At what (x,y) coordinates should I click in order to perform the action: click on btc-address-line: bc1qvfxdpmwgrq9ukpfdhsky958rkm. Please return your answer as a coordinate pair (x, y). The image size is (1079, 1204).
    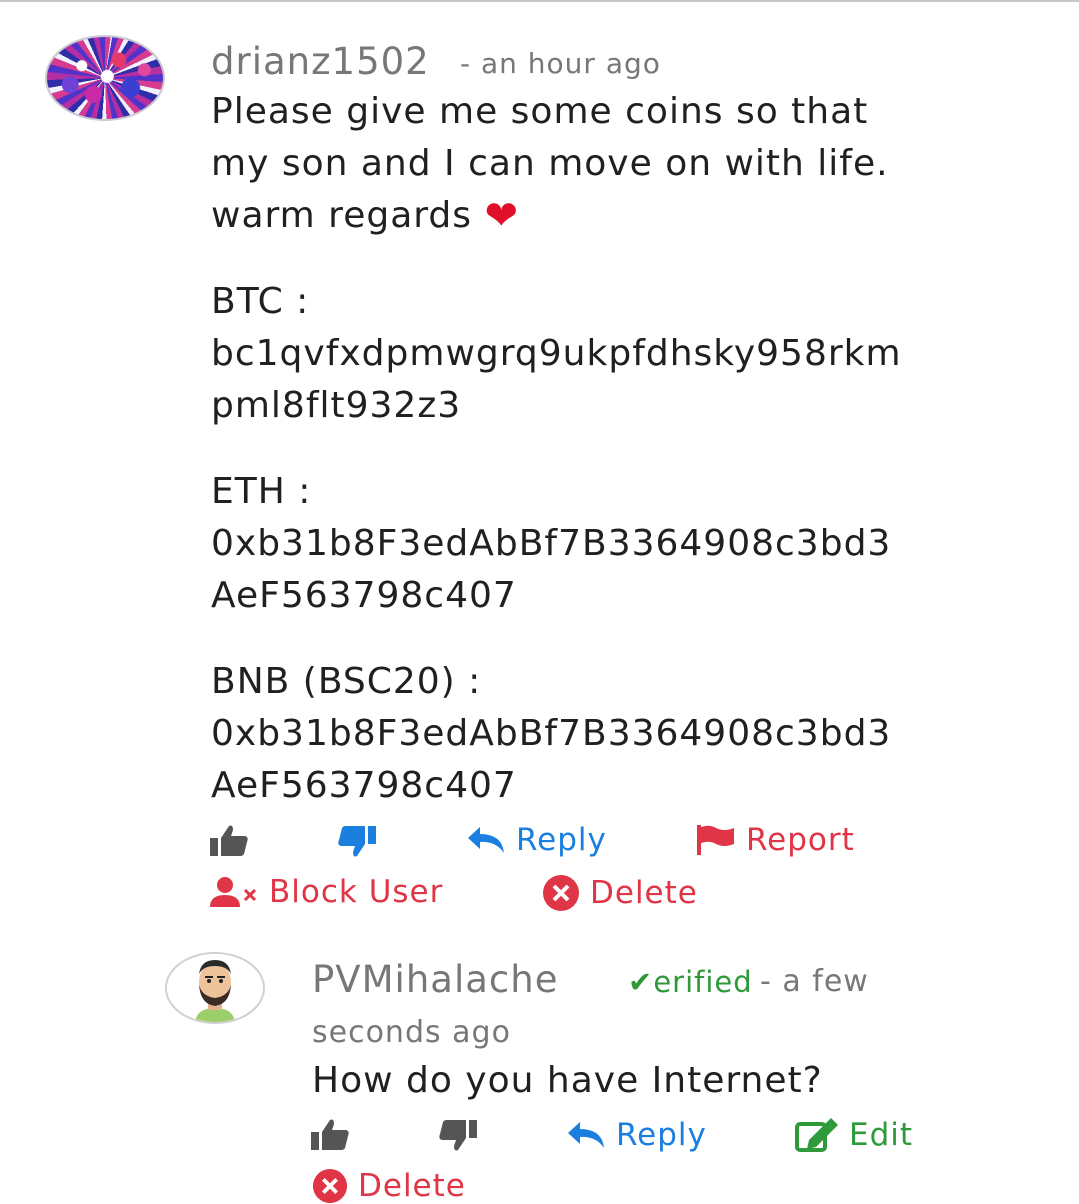
    Looking at the image, I should click on (556, 353).